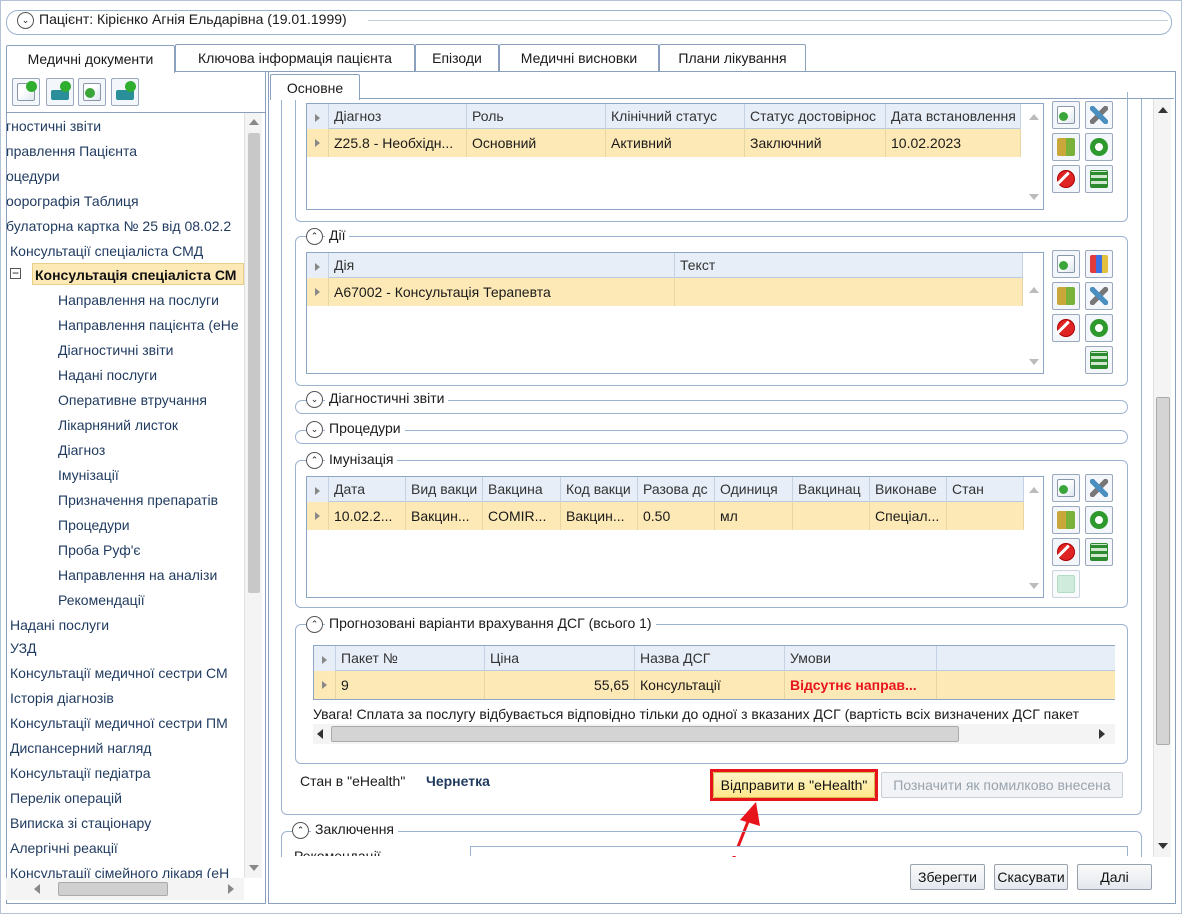  I want to click on cell: 0.50, so click(676, 516).